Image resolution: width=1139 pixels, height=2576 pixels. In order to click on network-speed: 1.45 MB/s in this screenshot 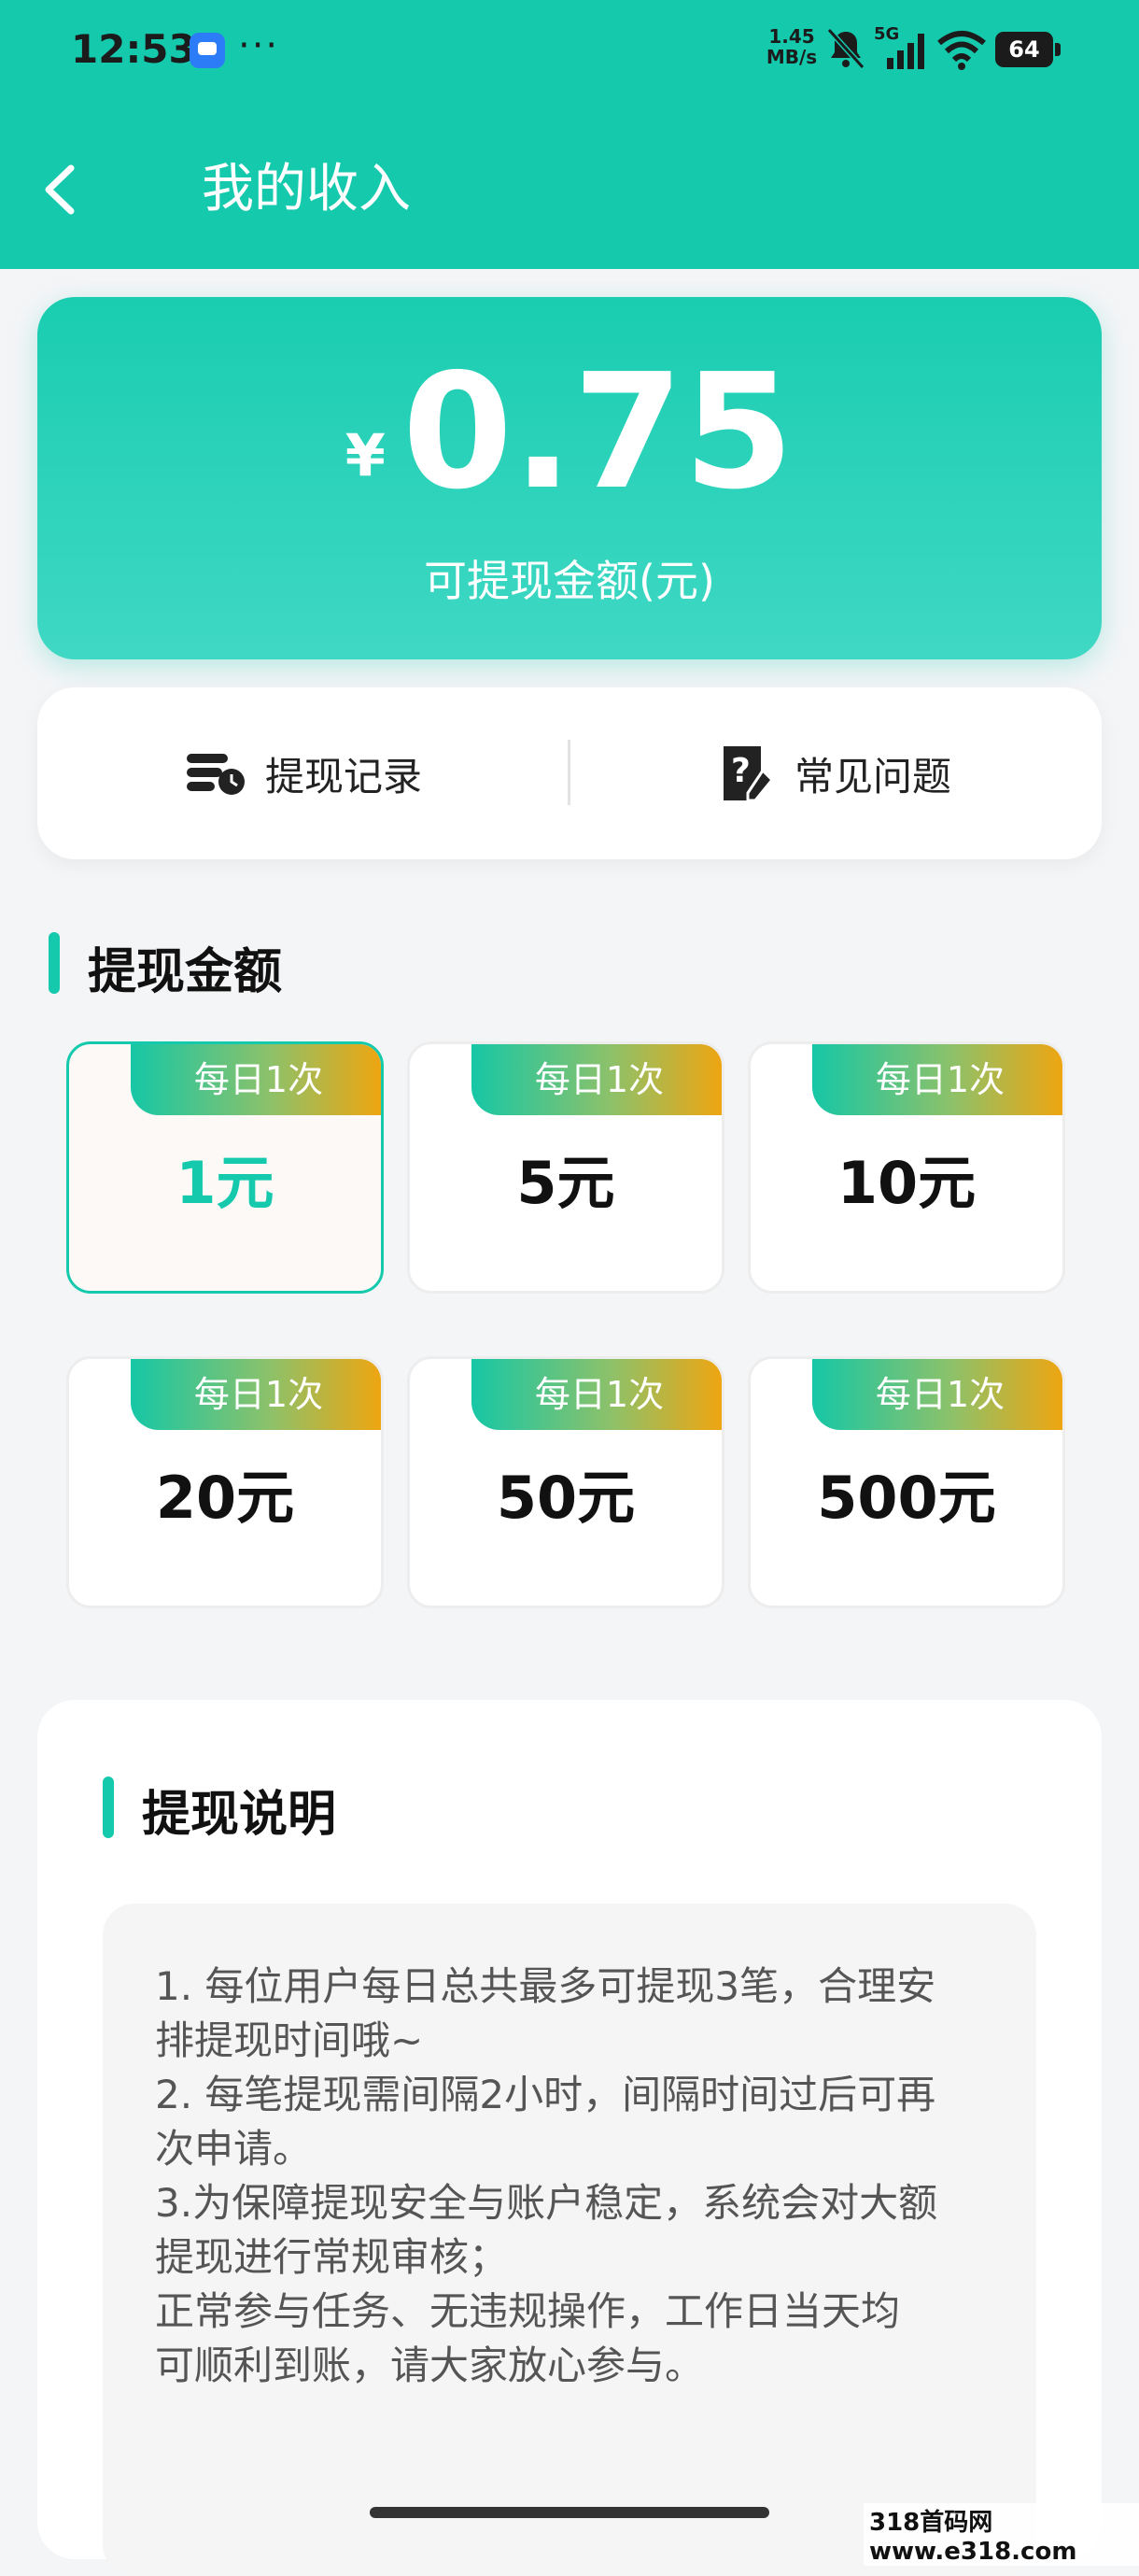, I will do `click(792, 46)`.